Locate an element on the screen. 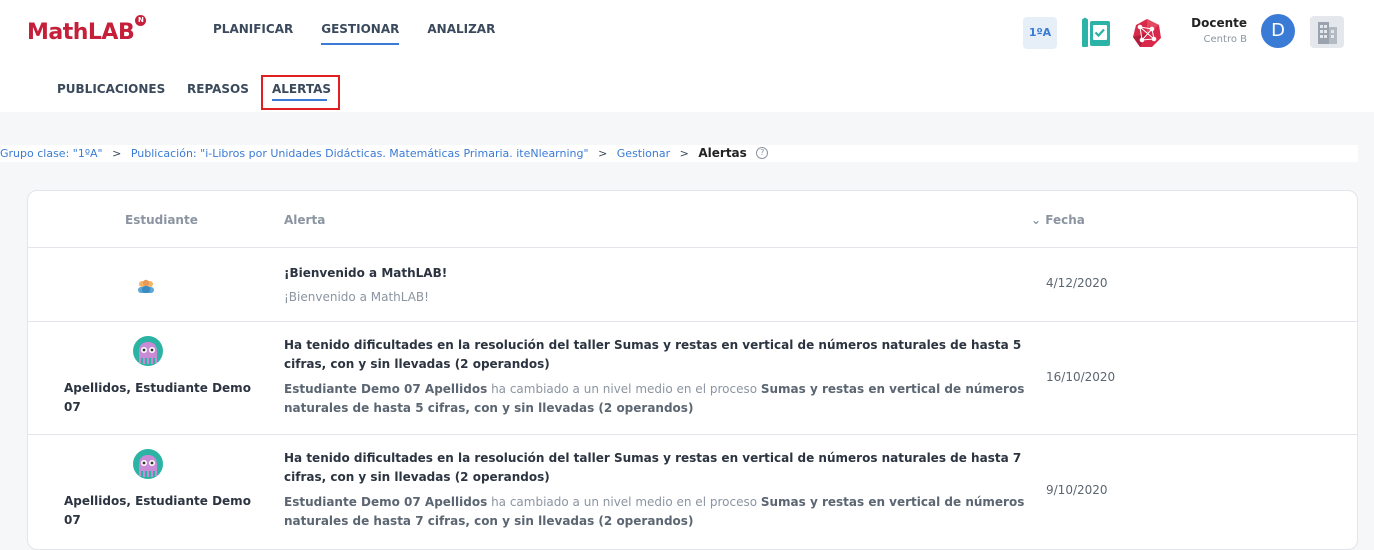  alert-title: ¡Bienvenido a MathLAB! is located at coordinates (366, 273).